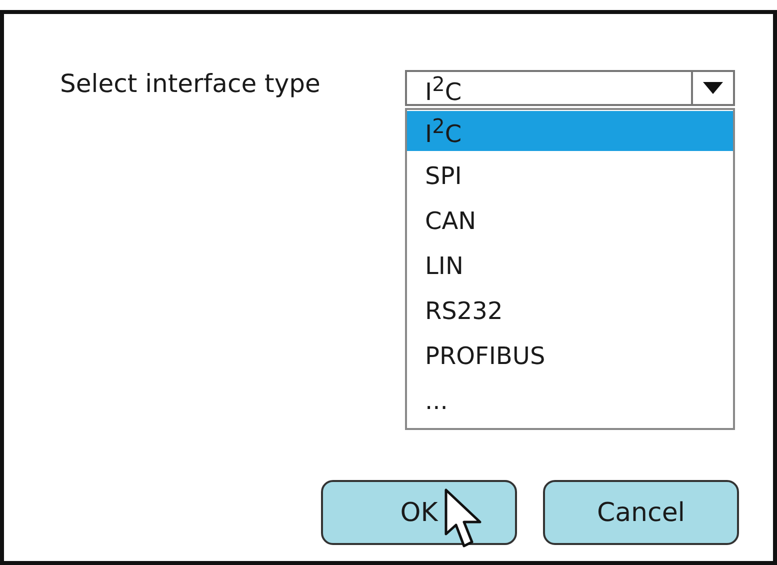  I want to click on interface-type-dropdown: I$^{2}$C, so click(570, 88).